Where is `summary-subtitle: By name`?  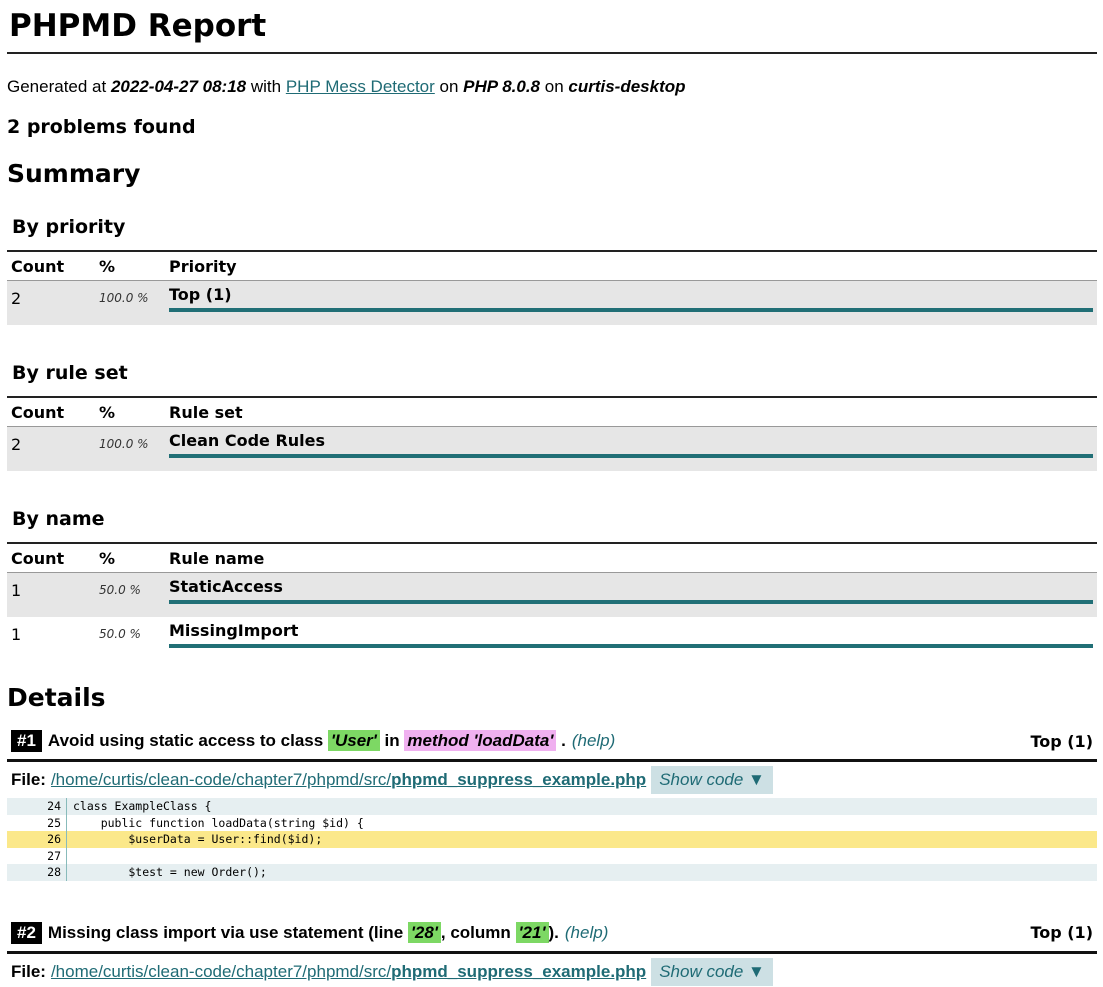 summary-subtitle: By name is located at coordinates (58, 519).